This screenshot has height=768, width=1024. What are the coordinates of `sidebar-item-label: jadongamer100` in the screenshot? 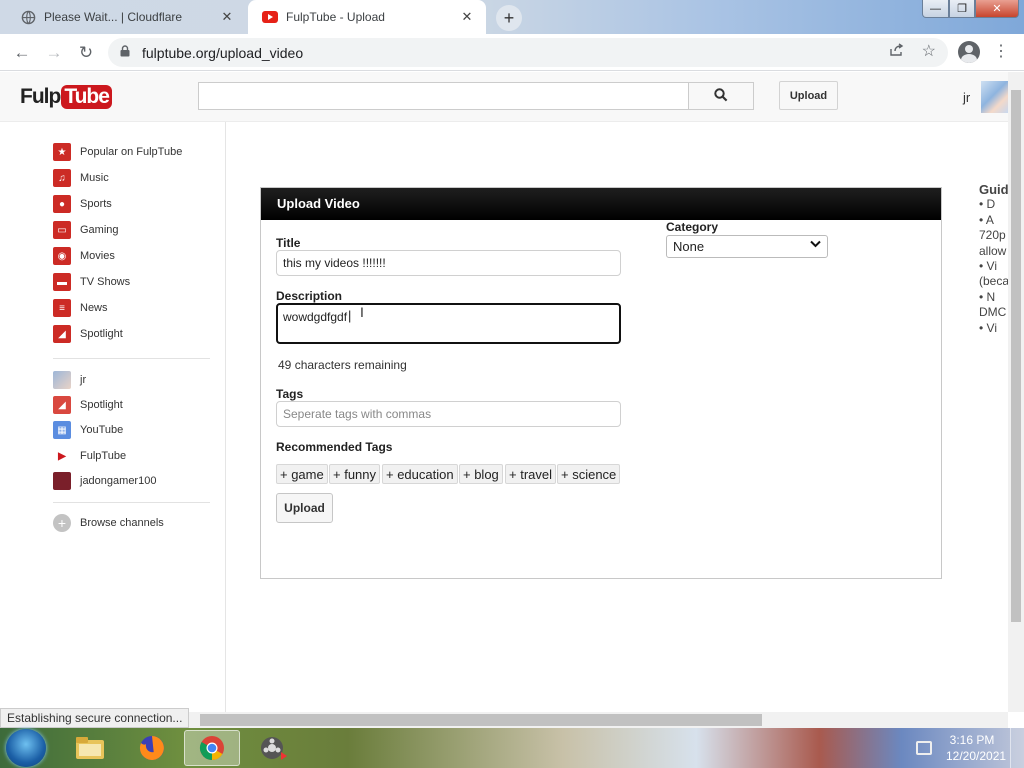 It's located at (118, 481).